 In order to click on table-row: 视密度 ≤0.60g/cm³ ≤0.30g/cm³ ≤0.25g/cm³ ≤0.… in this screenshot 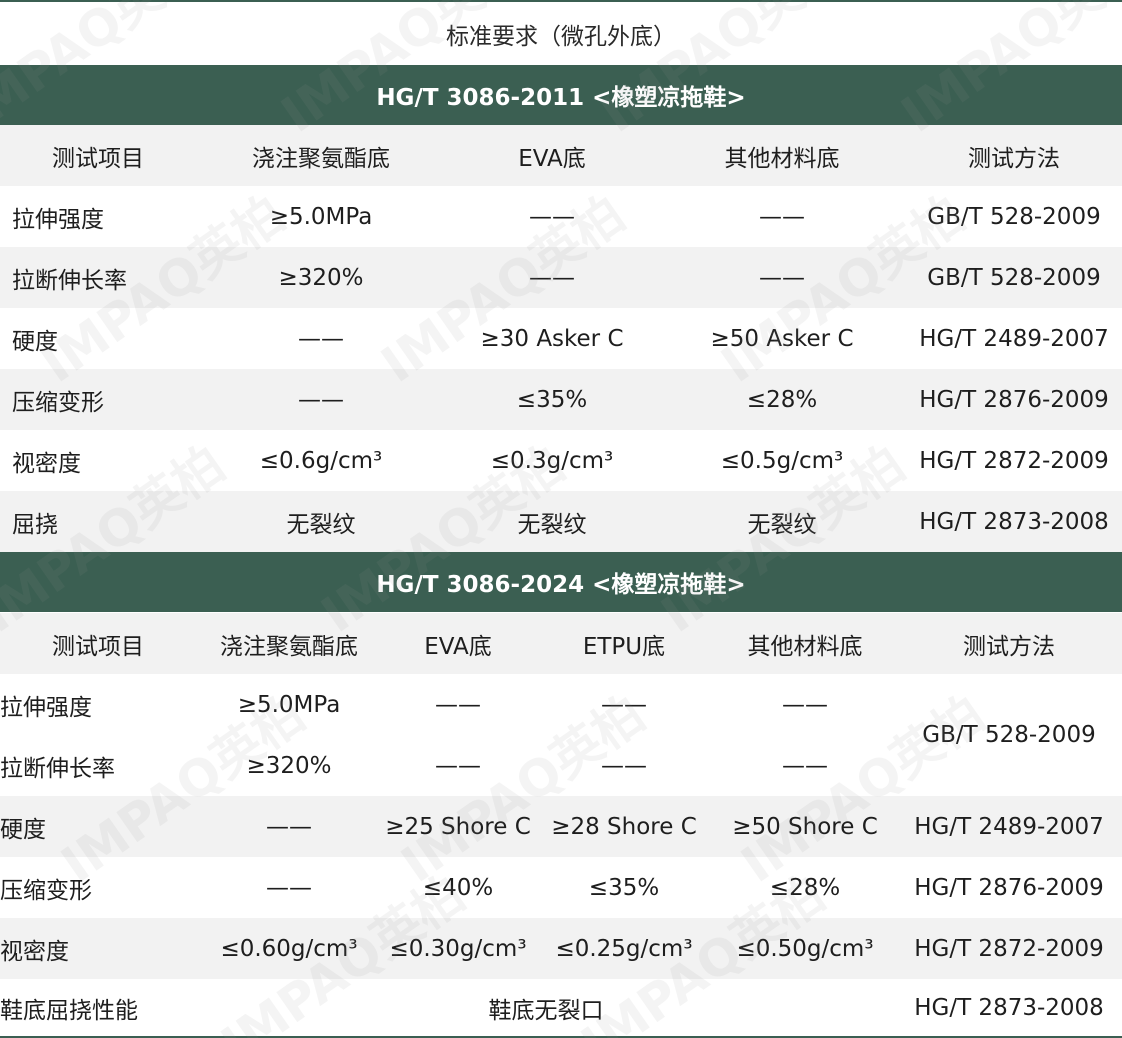, I will do `click(561, 948)`.